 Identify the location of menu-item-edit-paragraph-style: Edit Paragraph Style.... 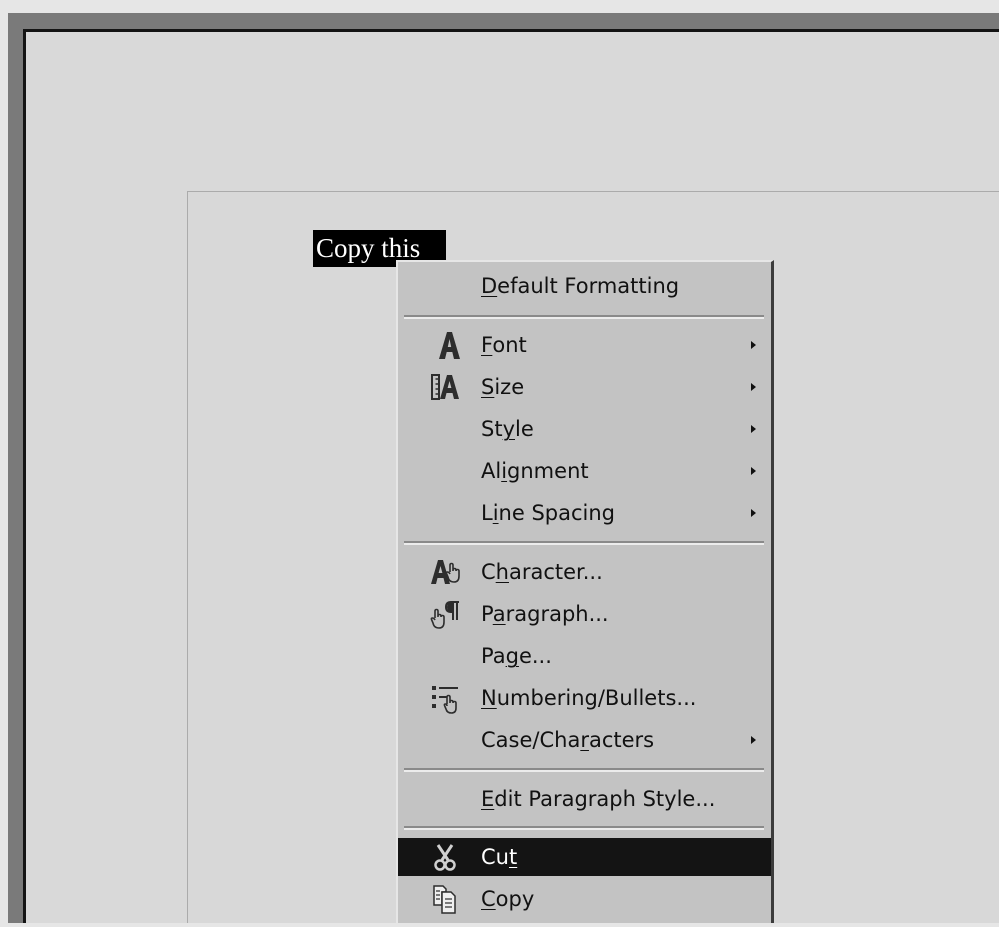
(584, 799).